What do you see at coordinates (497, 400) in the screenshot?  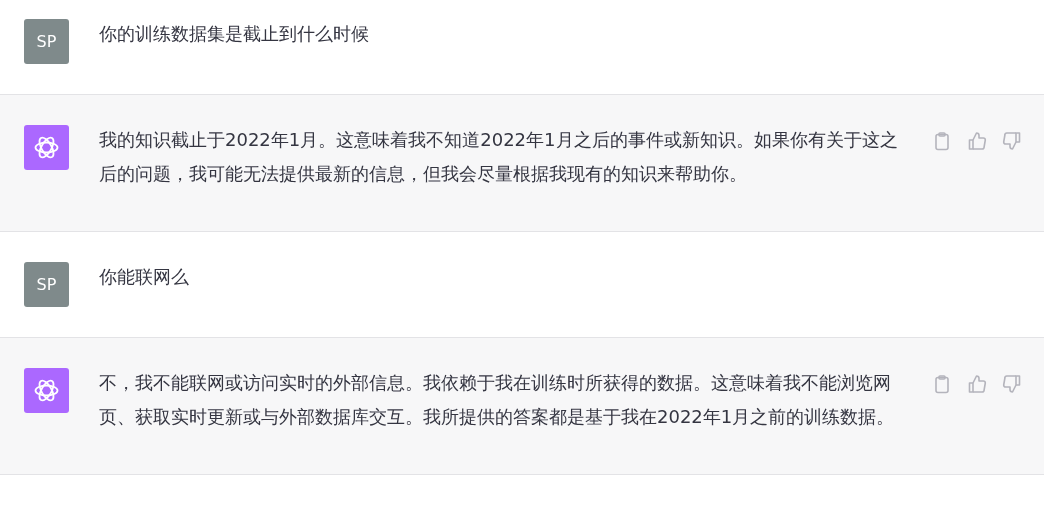 I see `message-text: 不，我不能联网或访问实时的外部信息。我依赖于我在训练时所获得的数据。这意味着我不能浏览网页、获取实时更新或与外部数据库交互。我所提供的答案都是基于我在2022年1月之前的训练数据。` at bounding box center [497, 400].